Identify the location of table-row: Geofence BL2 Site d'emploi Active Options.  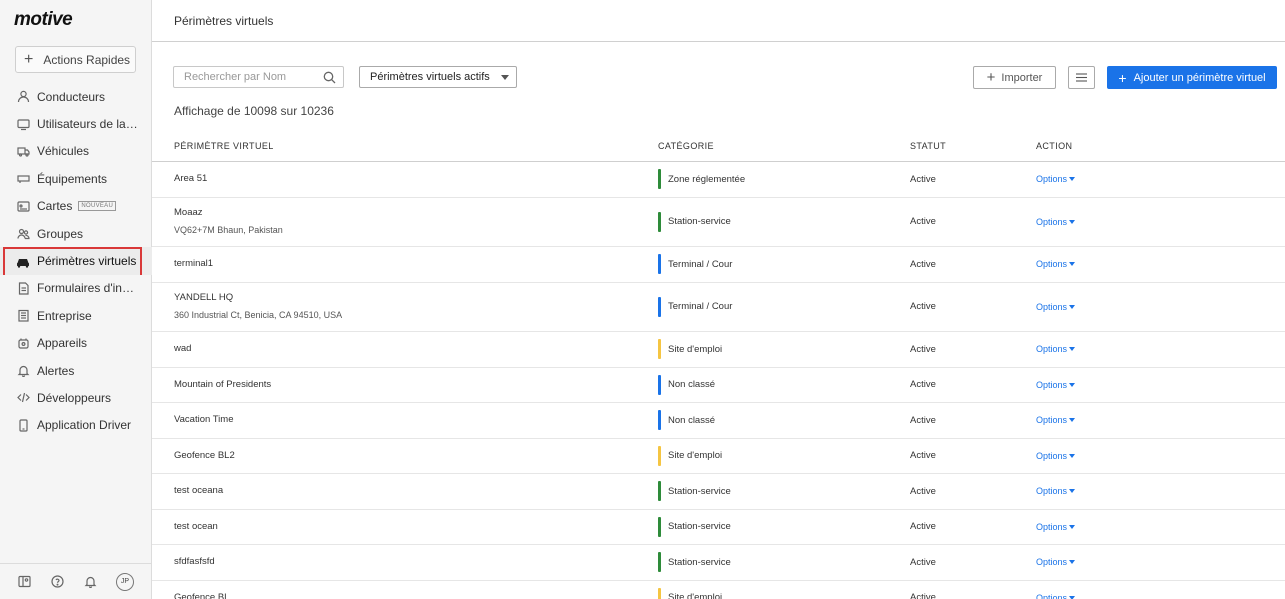
(718, 456).